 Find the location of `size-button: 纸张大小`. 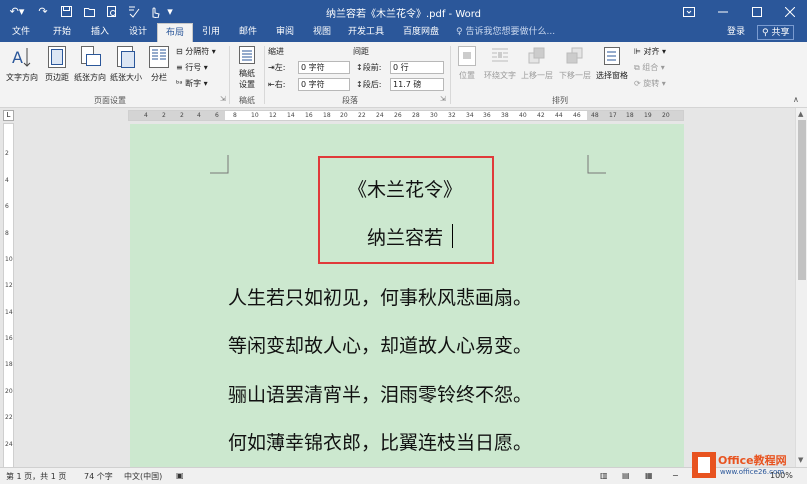

size-button: 纸张大小 is located at coordinates (126, 67).